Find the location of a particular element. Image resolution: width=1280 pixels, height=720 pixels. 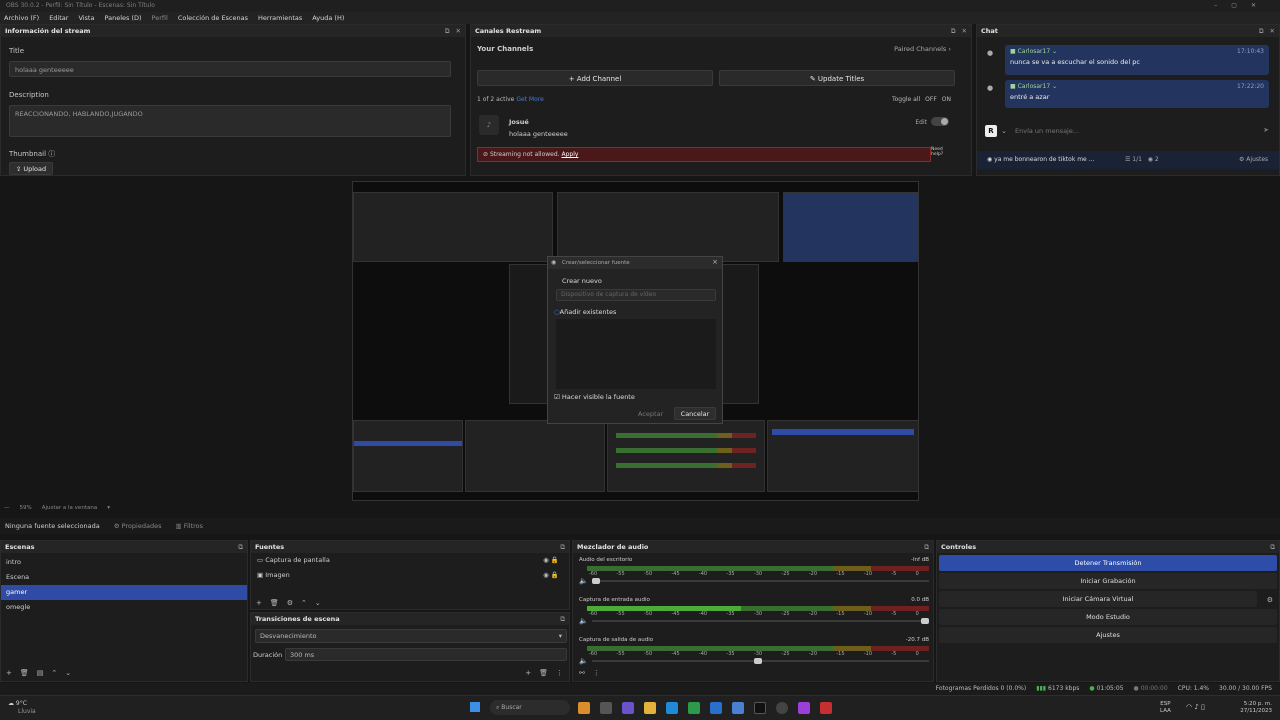

menu-editar: Editar is located at coordinates (58, 18).